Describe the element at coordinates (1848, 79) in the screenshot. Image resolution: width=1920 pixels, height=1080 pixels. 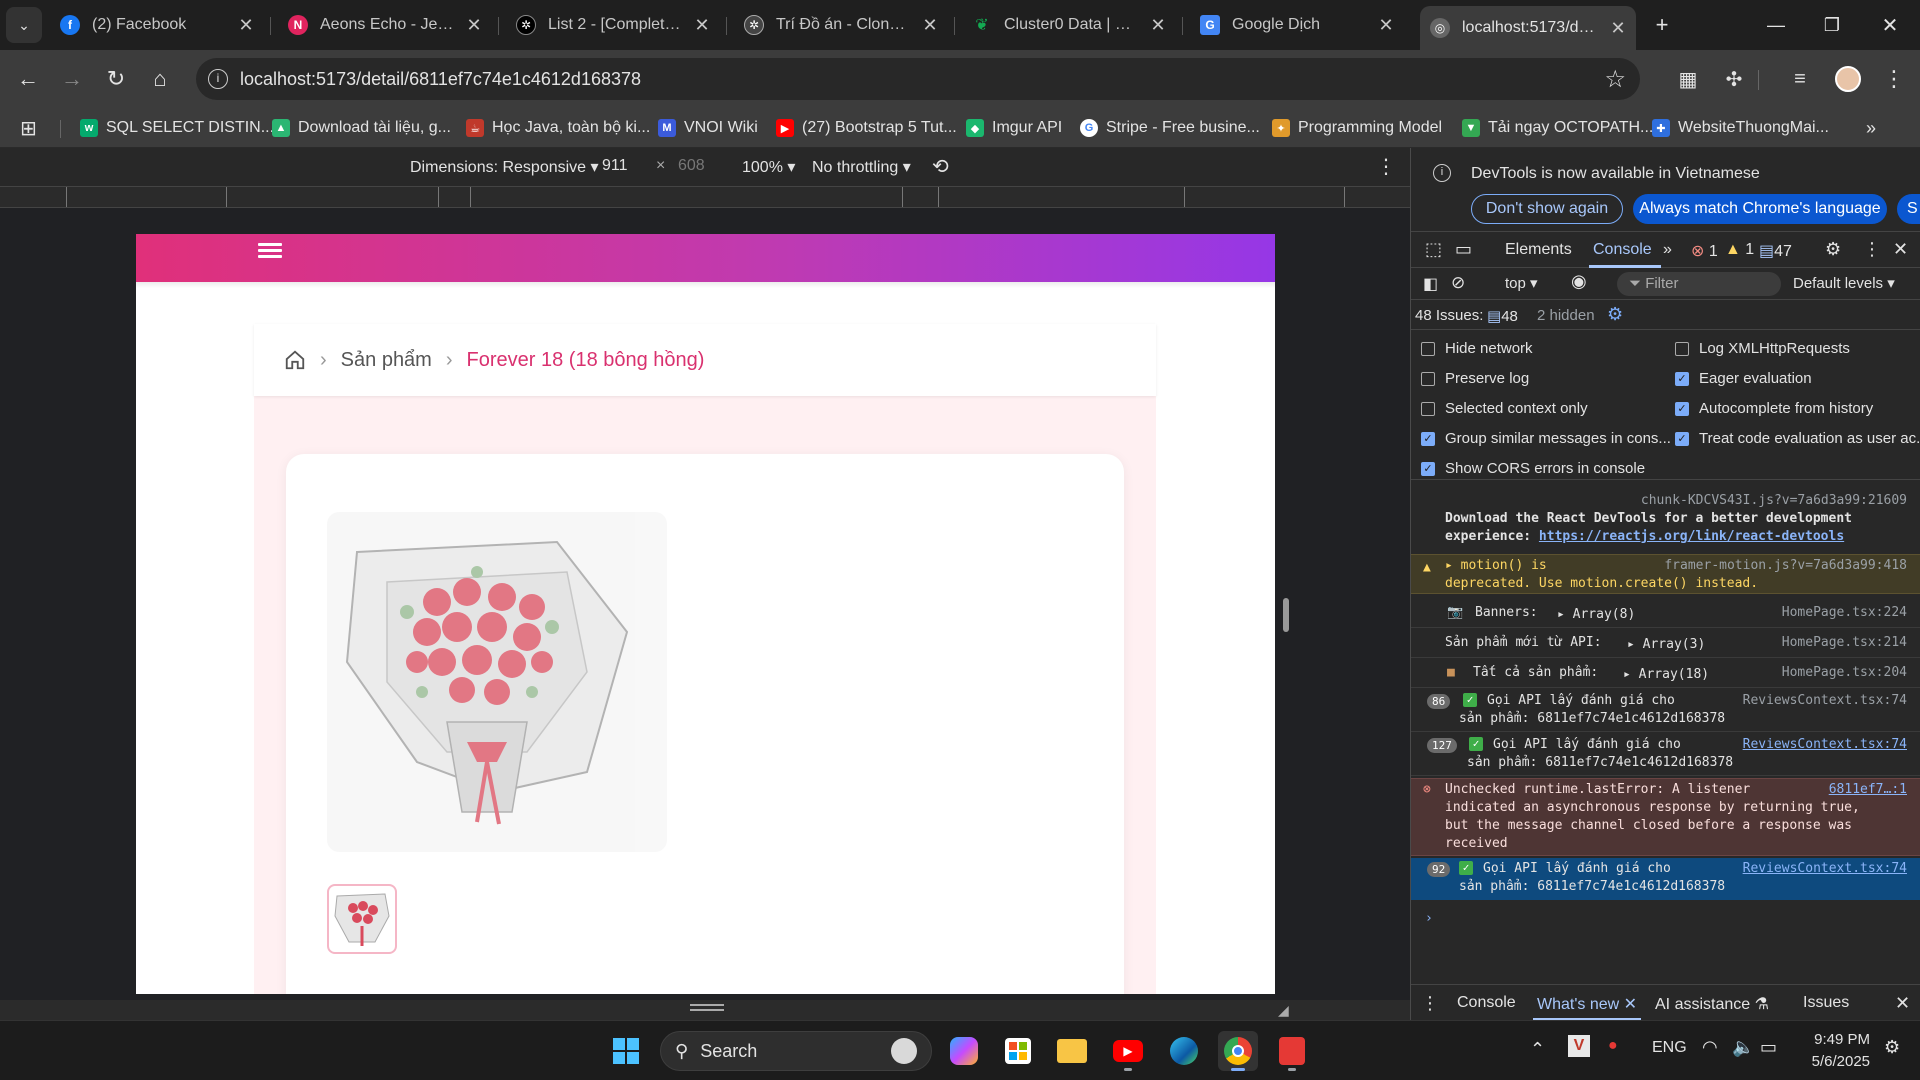
I see `profile-button` at that location.